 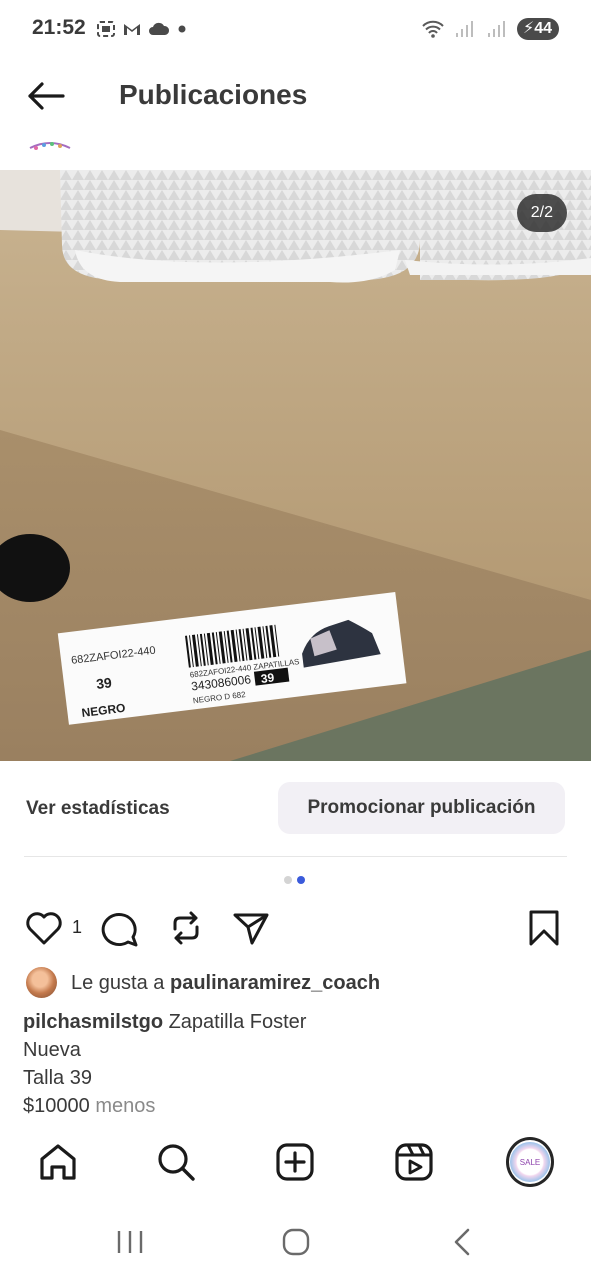 I want to click on dot-icon, so click(x=182, y=29).